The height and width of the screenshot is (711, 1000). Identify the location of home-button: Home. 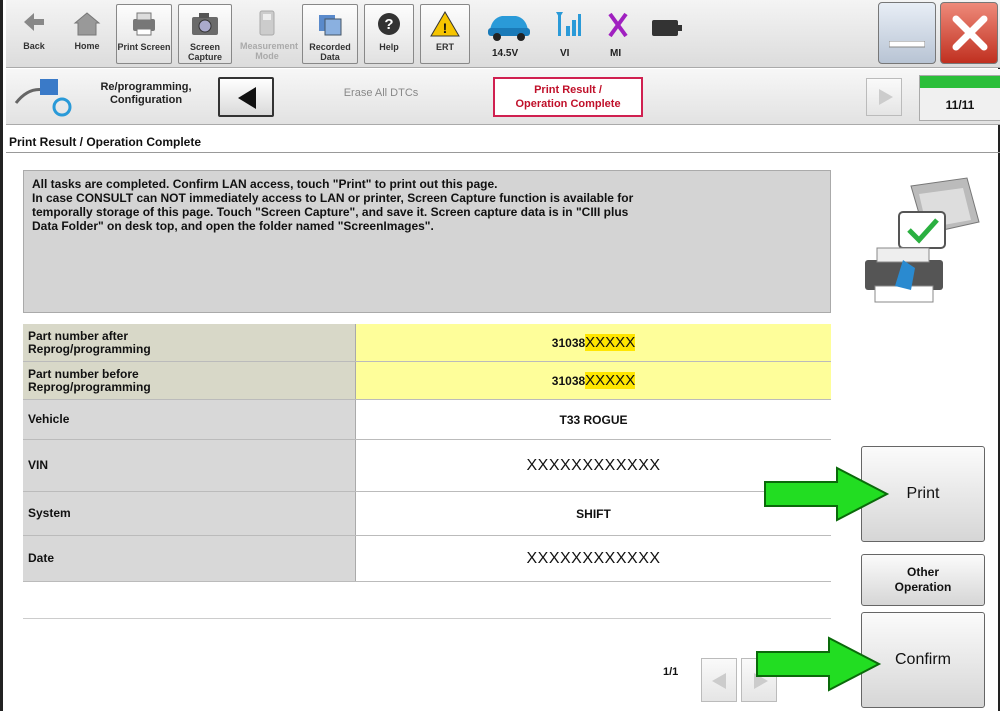
(87, 34).